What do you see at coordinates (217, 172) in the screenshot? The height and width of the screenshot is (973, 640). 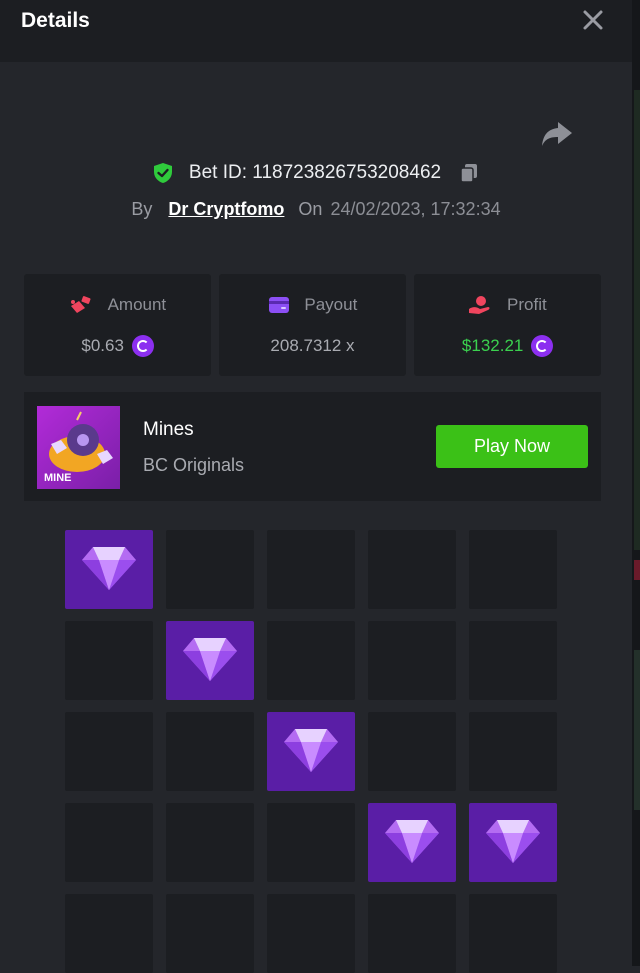 I see `bet-id-label: Bet ID:` at bounding box center [217, 172].